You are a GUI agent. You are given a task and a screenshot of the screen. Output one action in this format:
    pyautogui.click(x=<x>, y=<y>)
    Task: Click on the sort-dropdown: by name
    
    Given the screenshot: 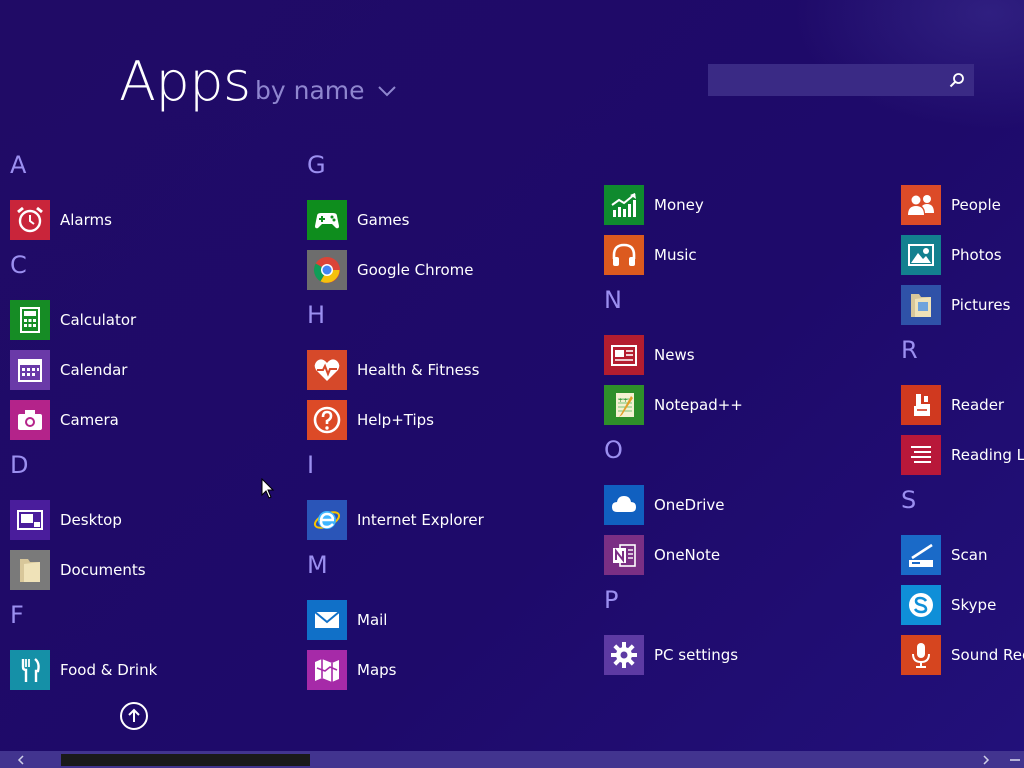 What is the action you would take?
    pyautogui.click(x=326, y=90)
    